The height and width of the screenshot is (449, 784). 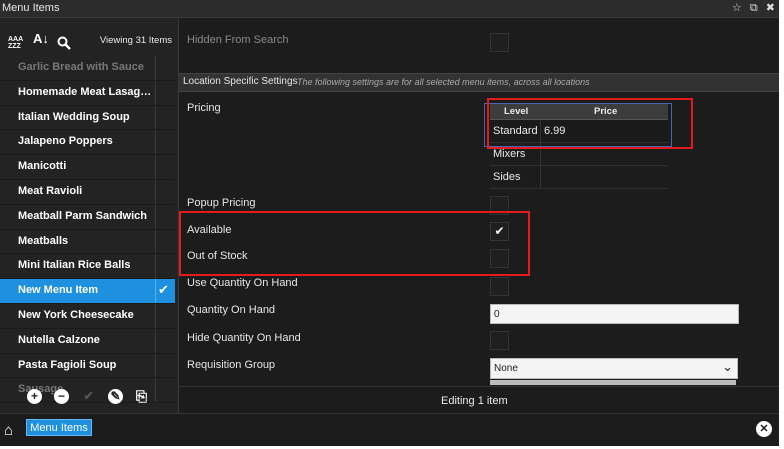 I want to click on list-item: New Menu Item ✔, so click(x=87, y=291).